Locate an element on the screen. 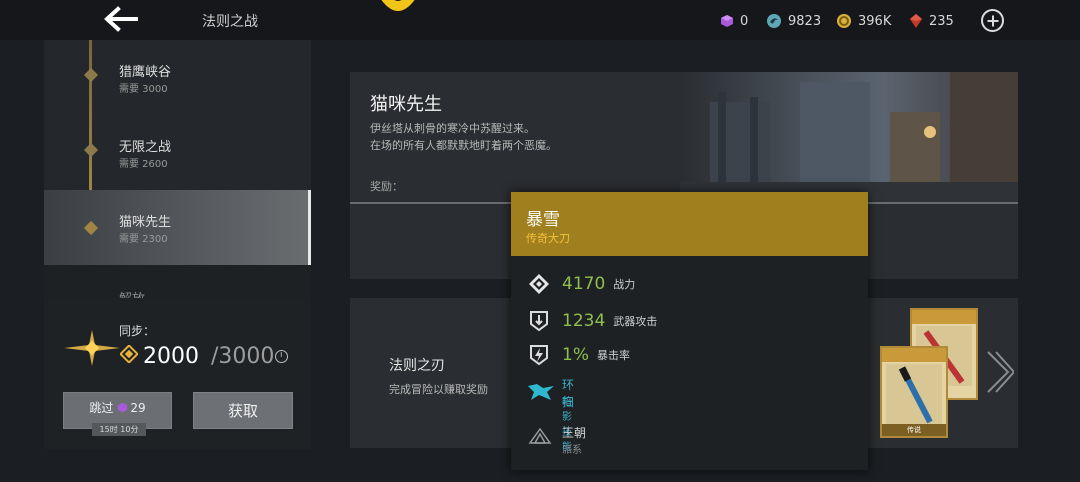 This screenshot has width=1080, height=482. glowing-star-icon is located at coordinates (92, 348).